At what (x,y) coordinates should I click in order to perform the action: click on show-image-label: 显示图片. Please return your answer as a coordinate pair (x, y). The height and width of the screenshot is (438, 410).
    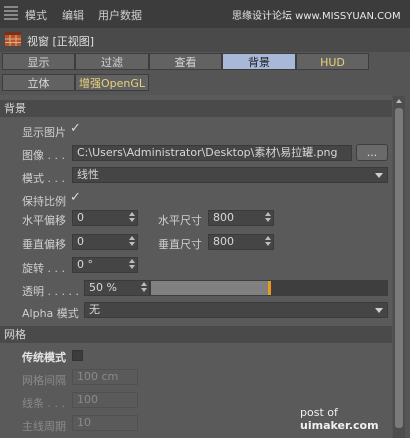
    Looking at the image, I should click on (44, 132).